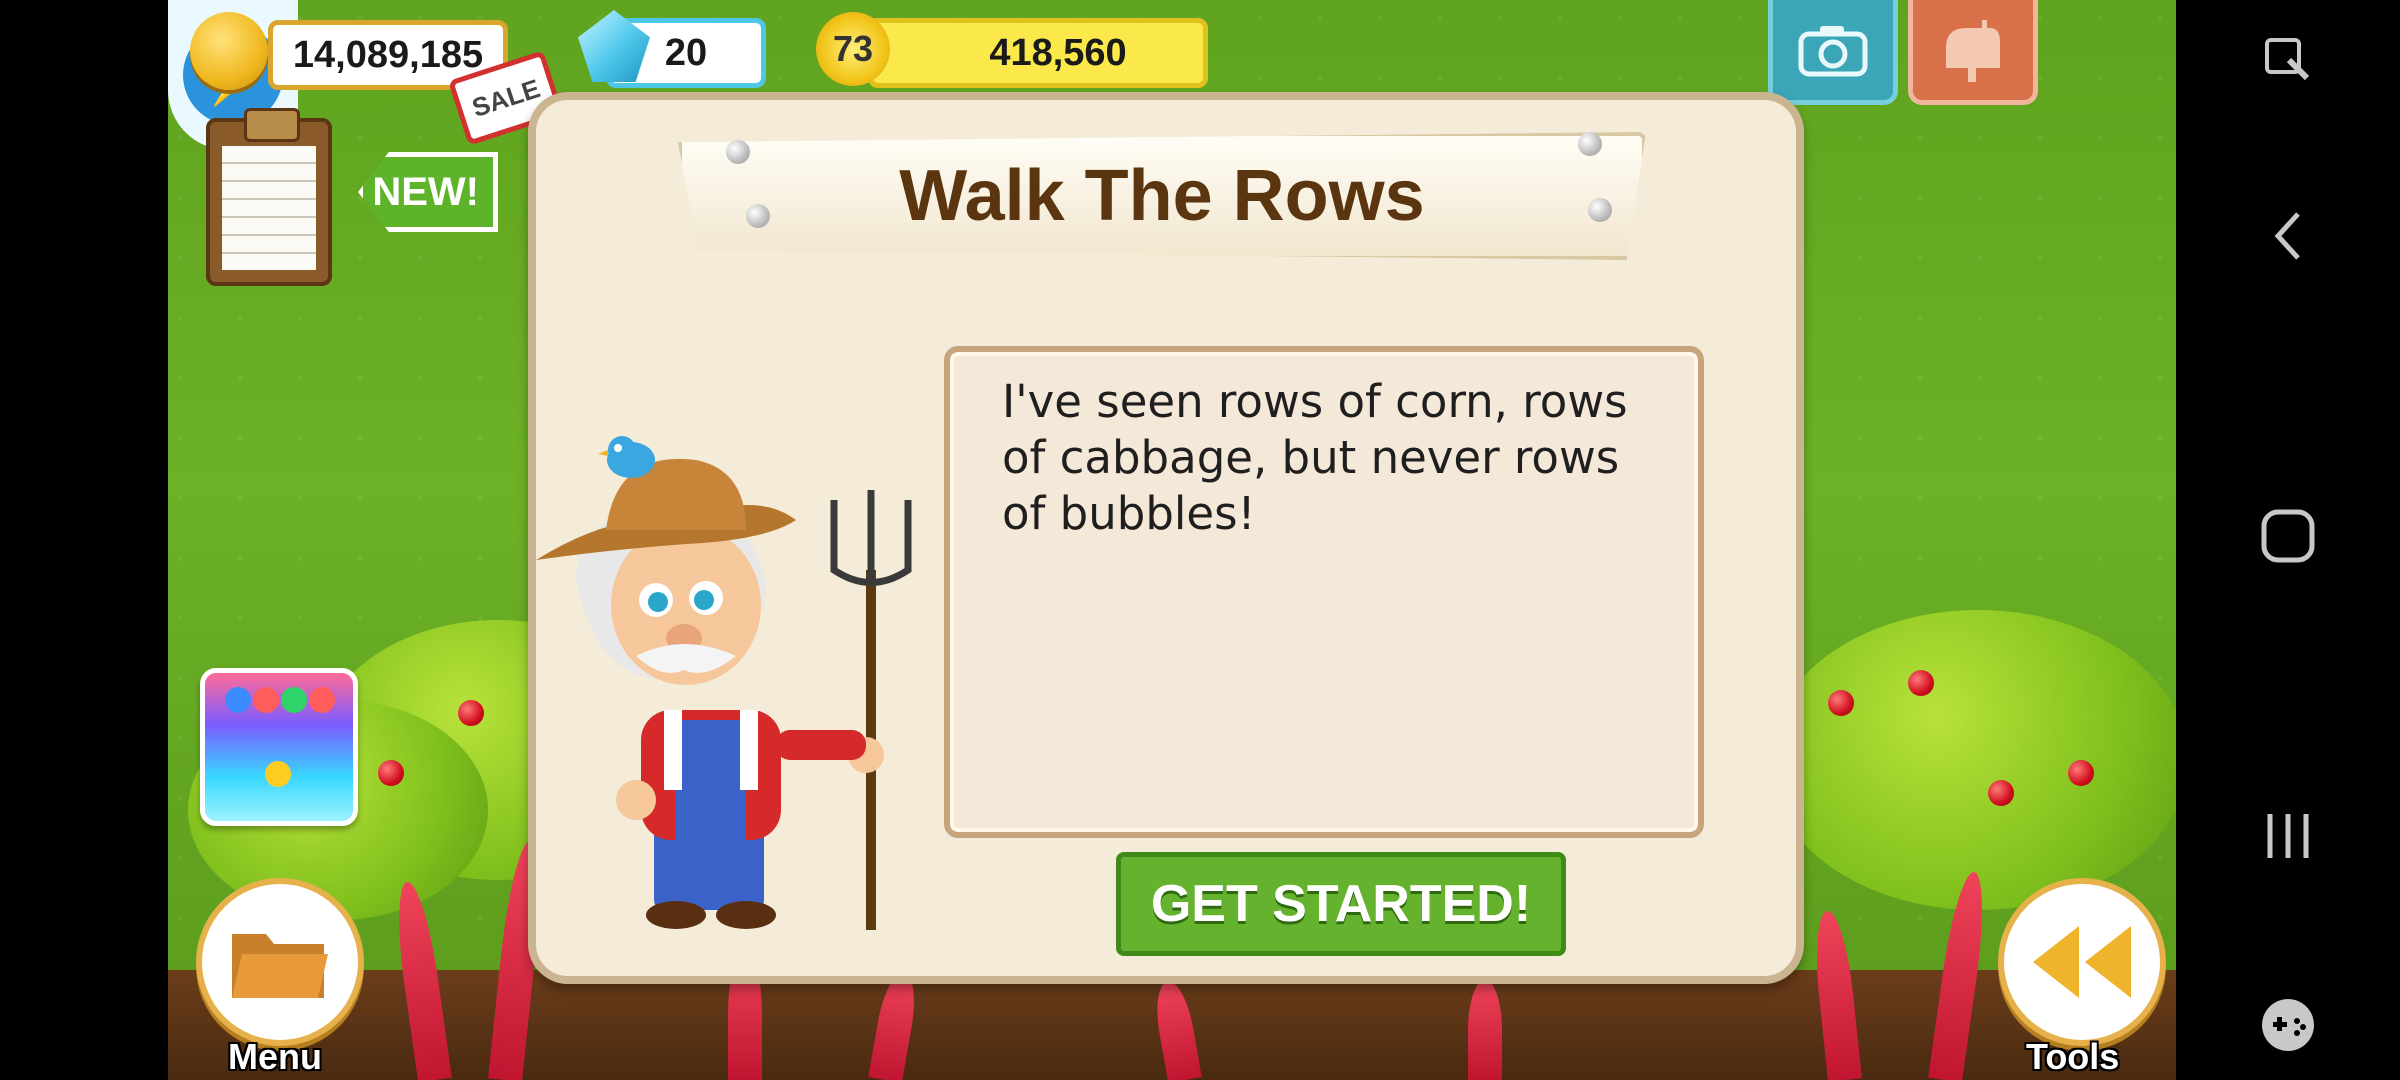 The width and height of the screenshot is (2400, 1080). I want to click on coin-count: 14,089,185, so click(388, 54).